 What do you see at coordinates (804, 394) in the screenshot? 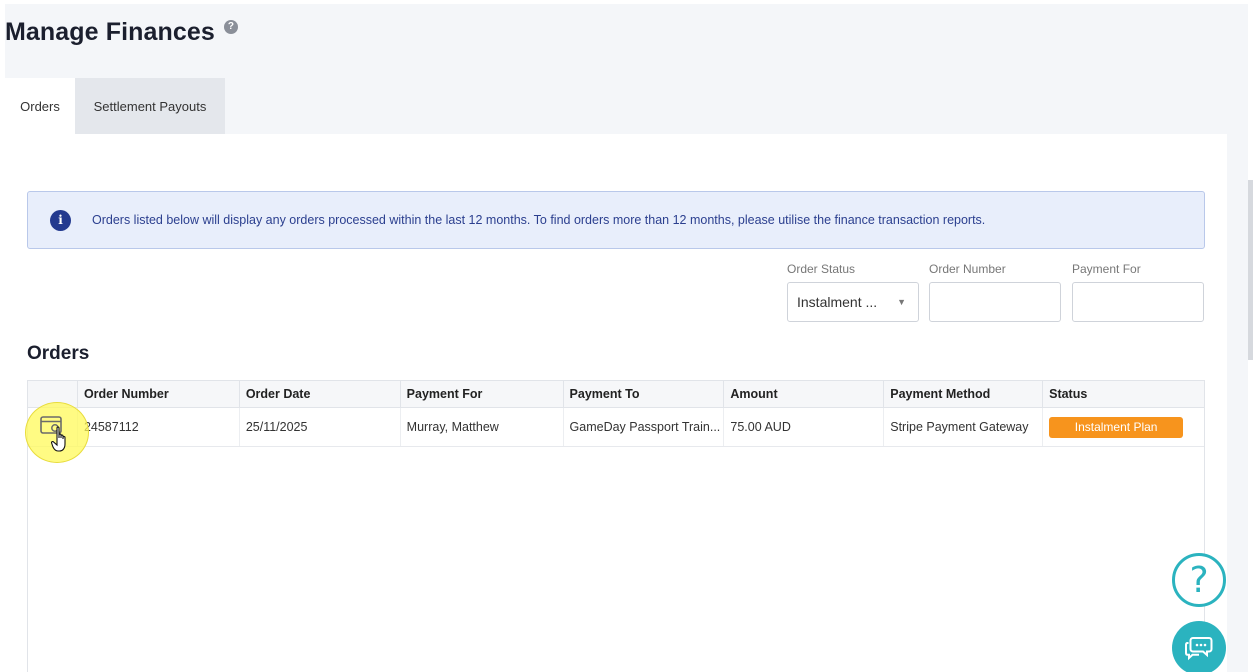
I see `column-header-amount: Amount` at bounding box center [804, 394].